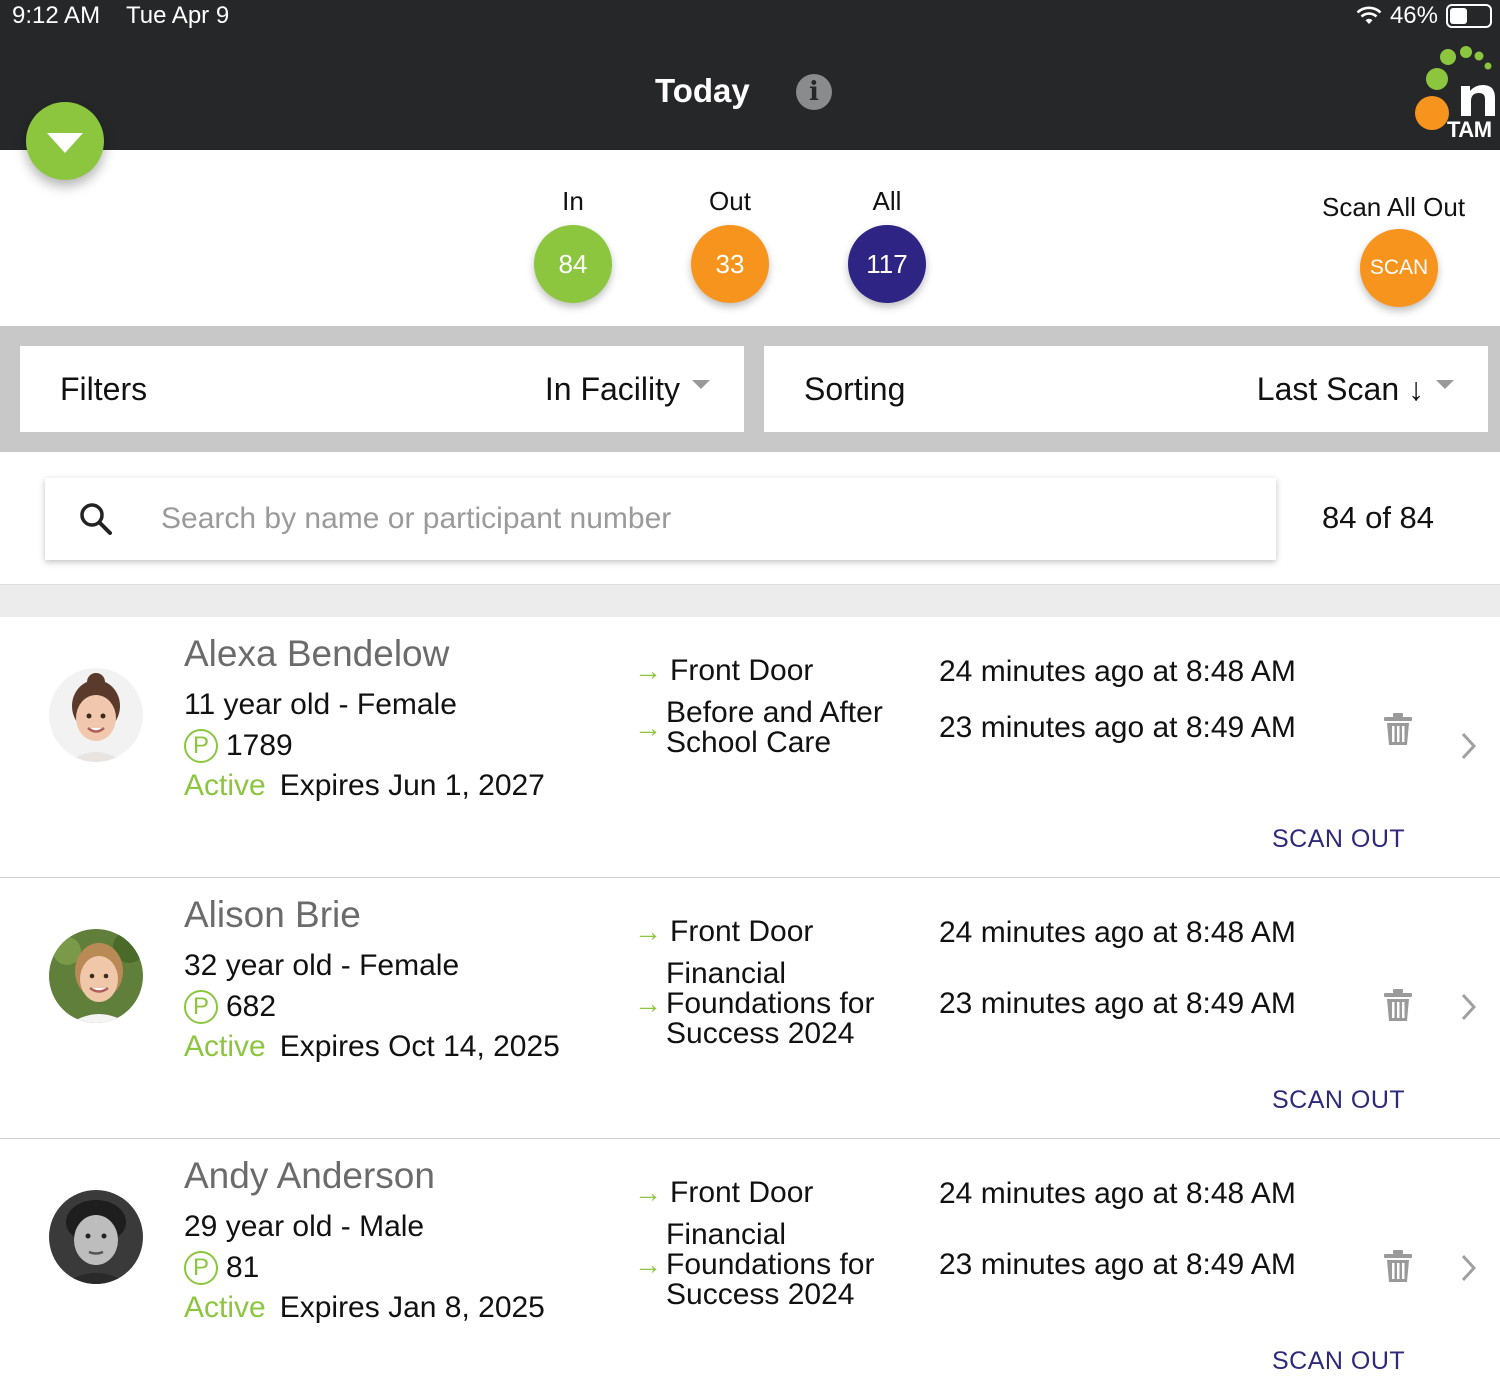  I want to click on participant-id: P 682, so click(230, 1007).